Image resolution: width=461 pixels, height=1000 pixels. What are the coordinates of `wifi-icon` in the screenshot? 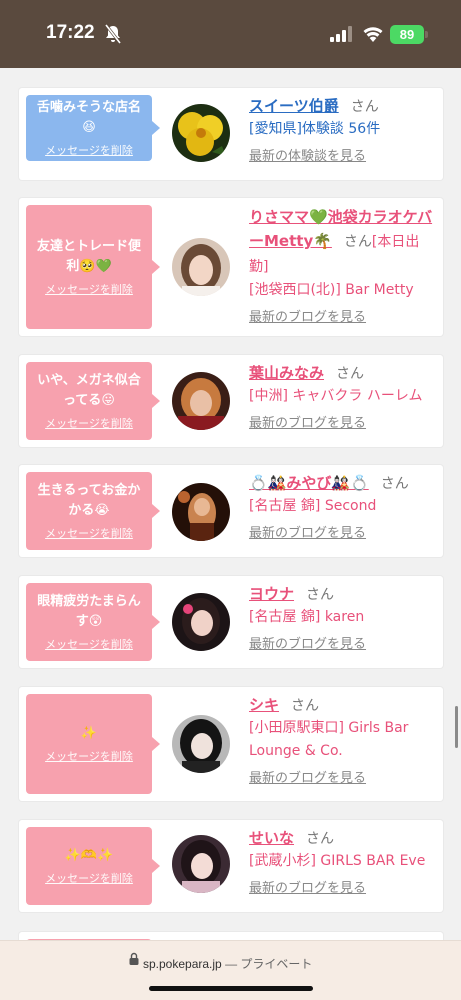 It's located at (373, 34).